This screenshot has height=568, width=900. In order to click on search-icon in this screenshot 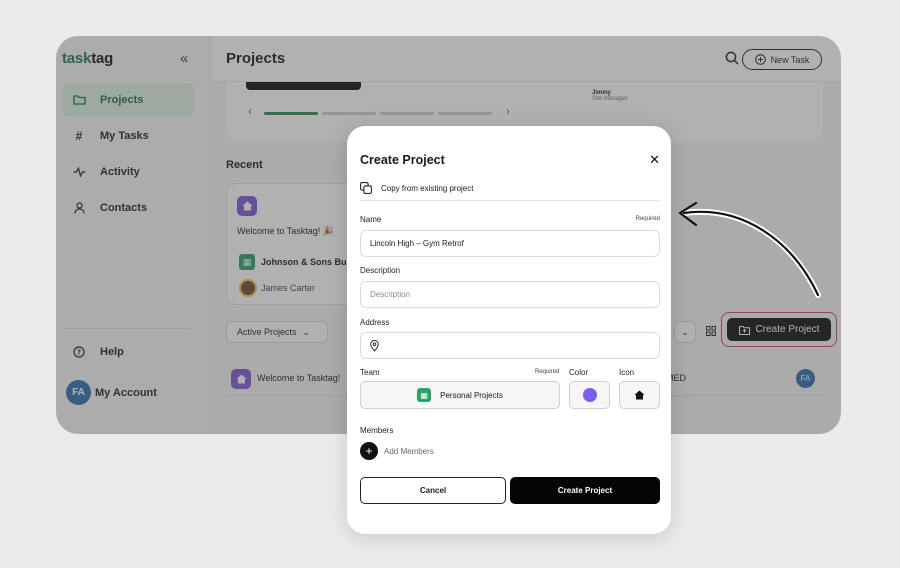, I will do `click(732, 60)`.